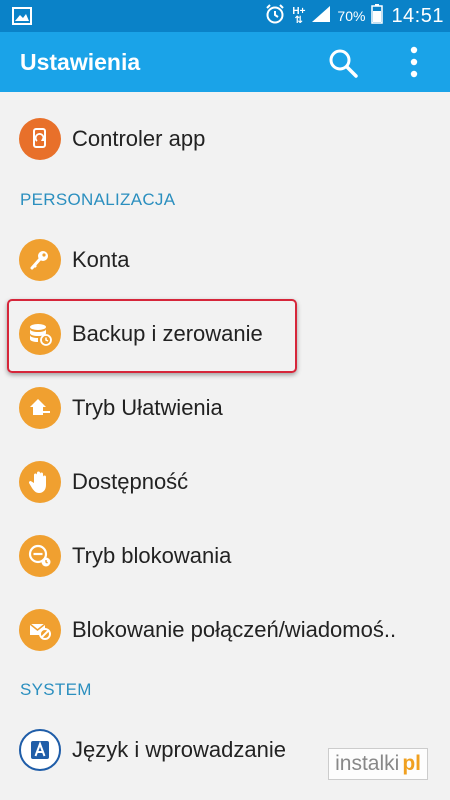  What do you see at coordinates (152, 336) in the screenshot?
I see `highlight-frame` at bounding box center [152, 336].